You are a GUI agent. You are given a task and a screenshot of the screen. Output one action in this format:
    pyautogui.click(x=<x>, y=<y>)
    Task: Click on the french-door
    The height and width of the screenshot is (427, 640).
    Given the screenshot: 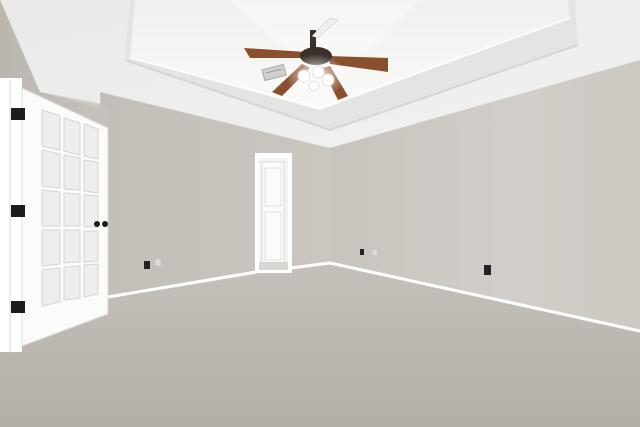 What is the action you would take?
    pyautogui.click(x=65, y=217)
    